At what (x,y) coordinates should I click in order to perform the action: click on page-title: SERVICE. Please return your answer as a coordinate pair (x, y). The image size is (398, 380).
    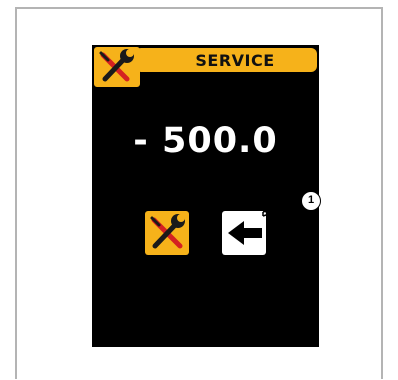
    Looking at the image, I should click on (235, 60).